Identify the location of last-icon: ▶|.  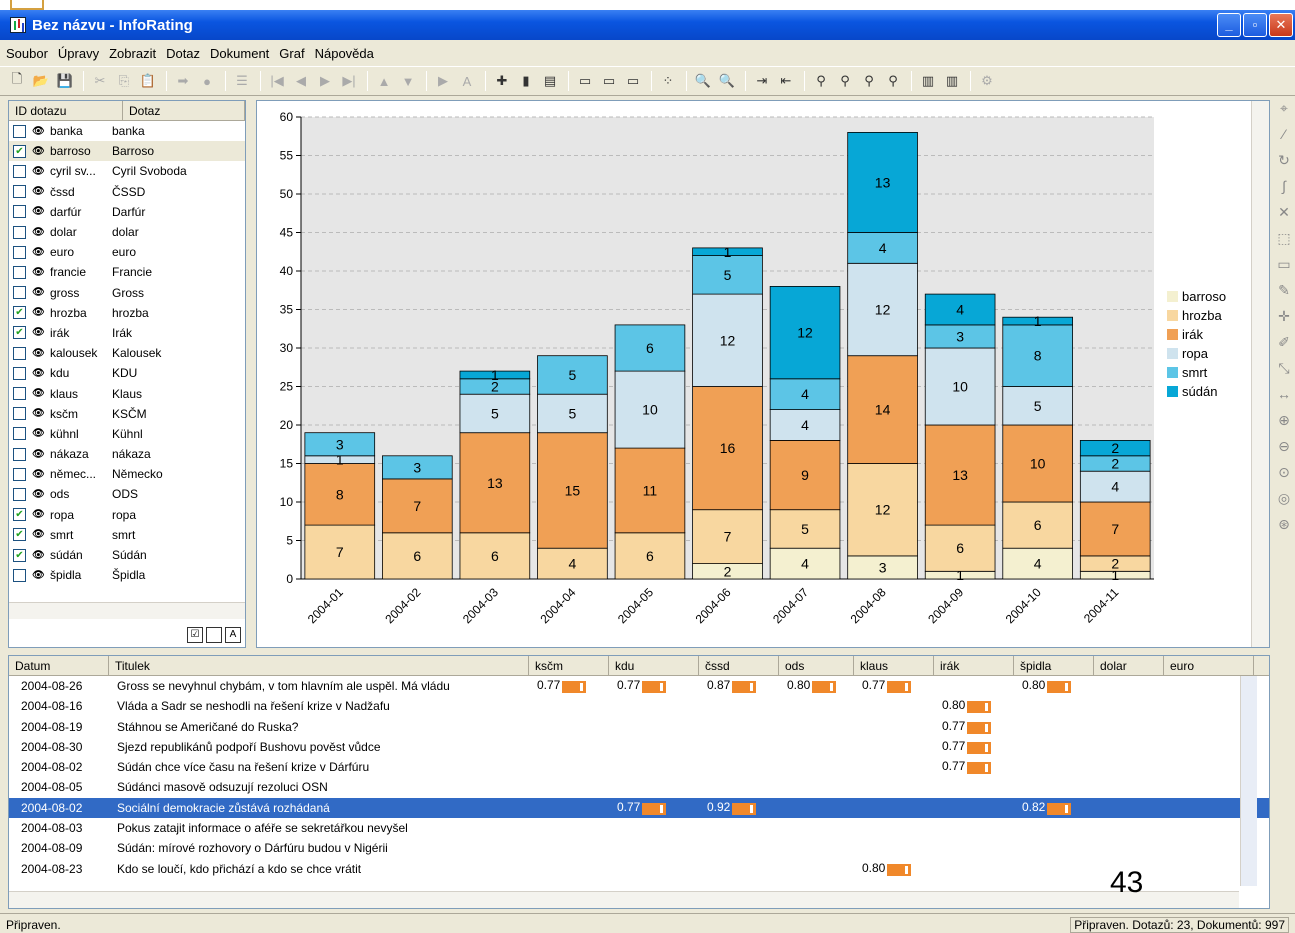
(349, 81).